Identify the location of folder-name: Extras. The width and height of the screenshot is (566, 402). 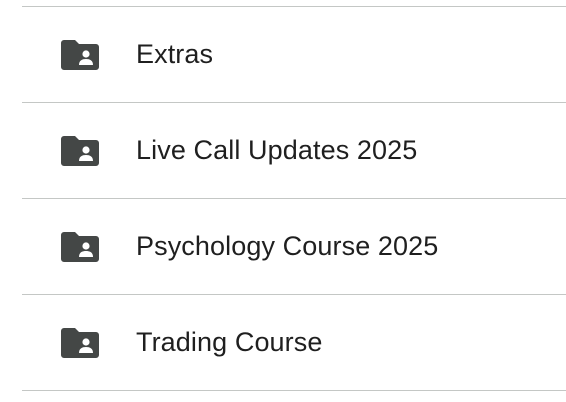
(175, 54).